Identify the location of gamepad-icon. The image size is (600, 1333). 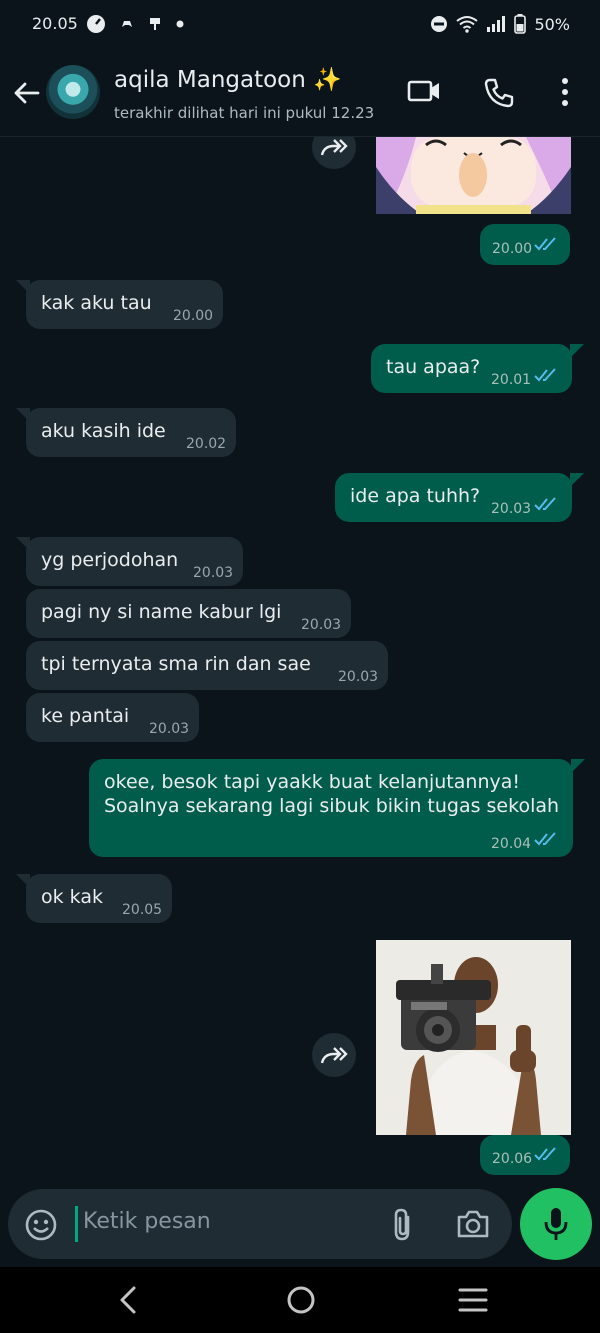
(127, 24).